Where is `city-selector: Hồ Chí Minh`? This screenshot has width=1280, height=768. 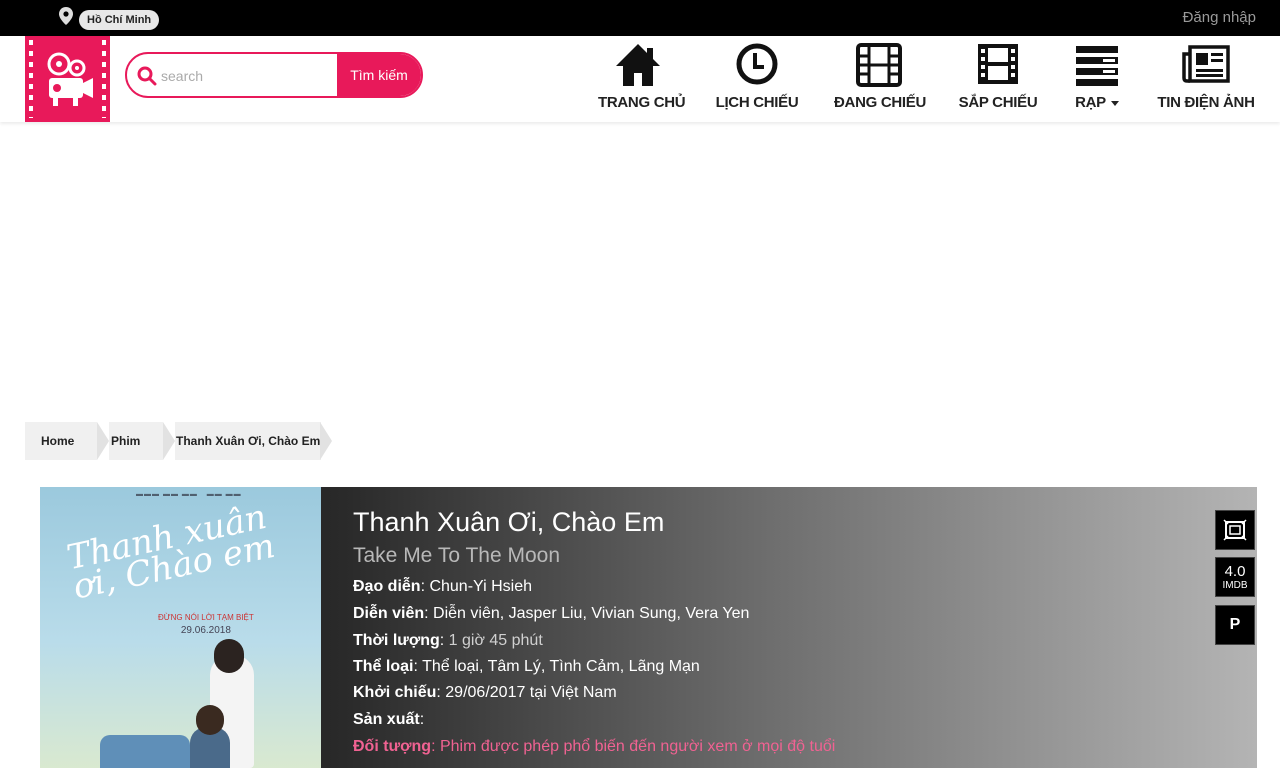 city-selector: Hồ Chí Minh is located at coordinates (119, 20).